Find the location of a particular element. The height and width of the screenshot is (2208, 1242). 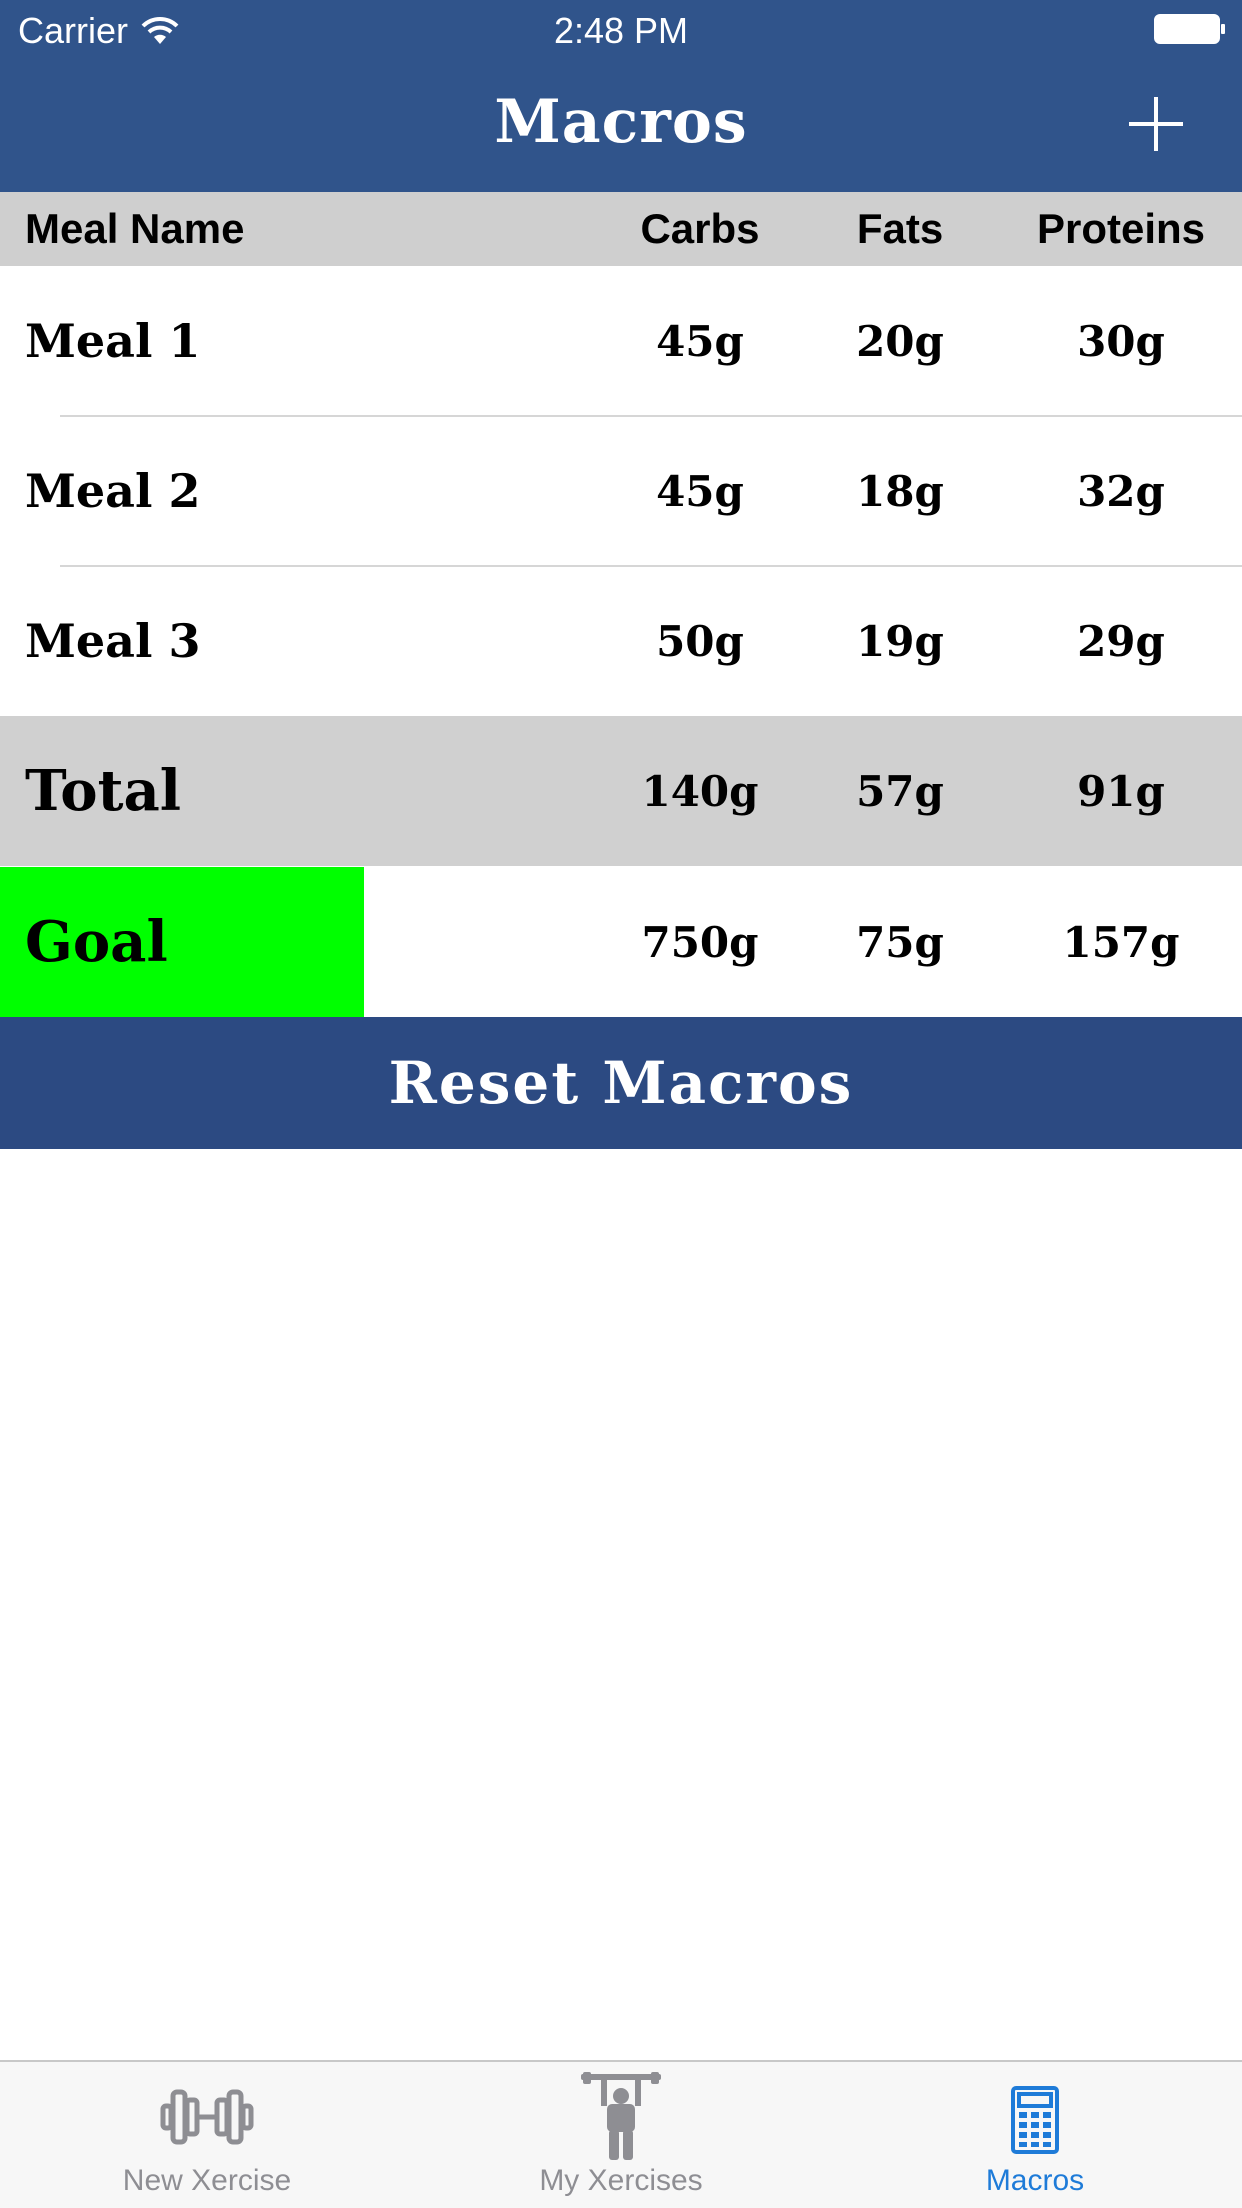

tab-bar: New Xercise My Xercises Macros is located at coordinates (621, 2134).